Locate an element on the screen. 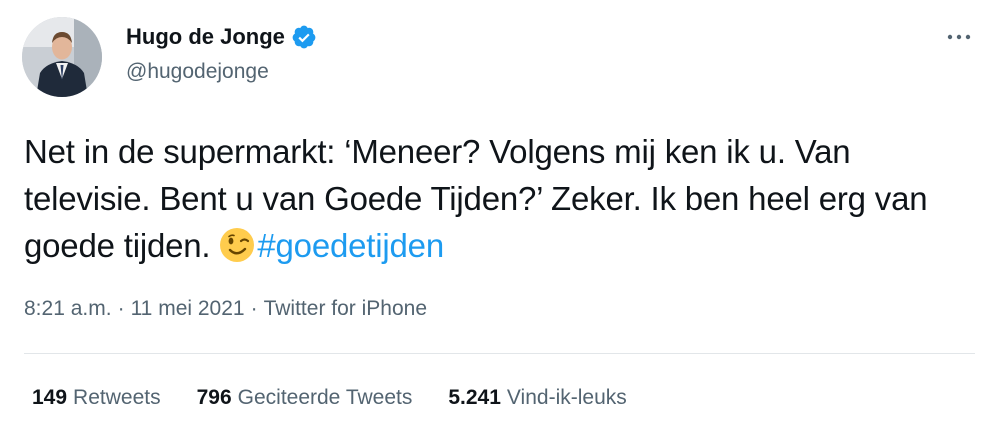  quote-tweets-label: Geciteerde Tweets is located at coordinates (325, 397).